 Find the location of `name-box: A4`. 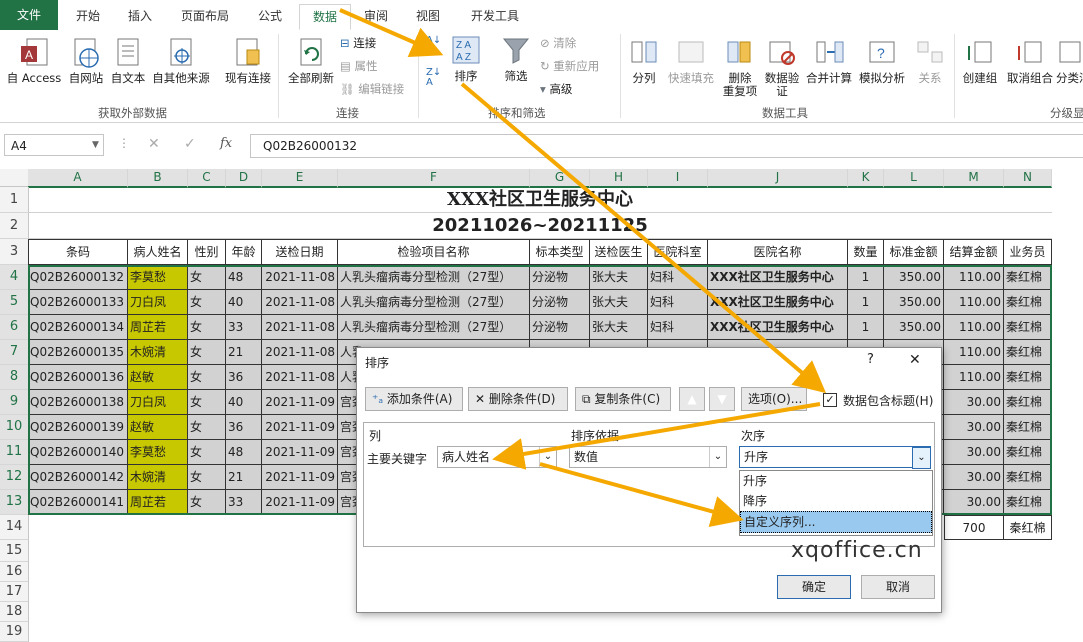

name-box: A4 is located at coordinates (54, 145).